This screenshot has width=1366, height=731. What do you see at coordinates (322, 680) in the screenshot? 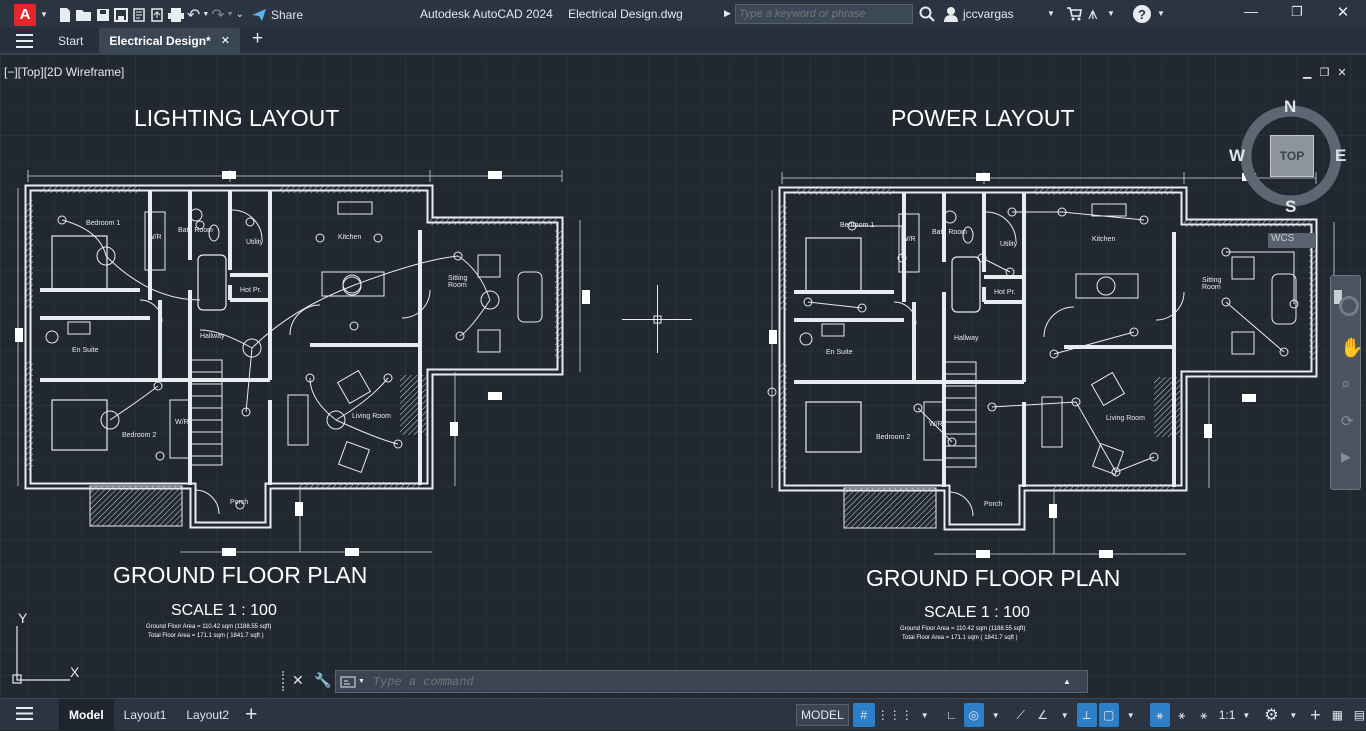
I see `command-customize-icon: 🔧` at bounding box center [322, 680].